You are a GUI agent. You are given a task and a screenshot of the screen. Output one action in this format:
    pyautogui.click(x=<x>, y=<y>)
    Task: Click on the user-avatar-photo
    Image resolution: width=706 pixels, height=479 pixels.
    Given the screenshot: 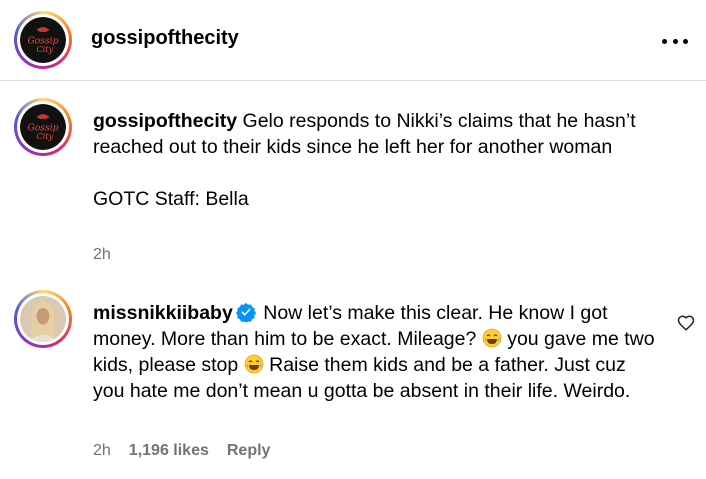 What is the action you would take?
    pyautogui.click(x=43, y=319)
    